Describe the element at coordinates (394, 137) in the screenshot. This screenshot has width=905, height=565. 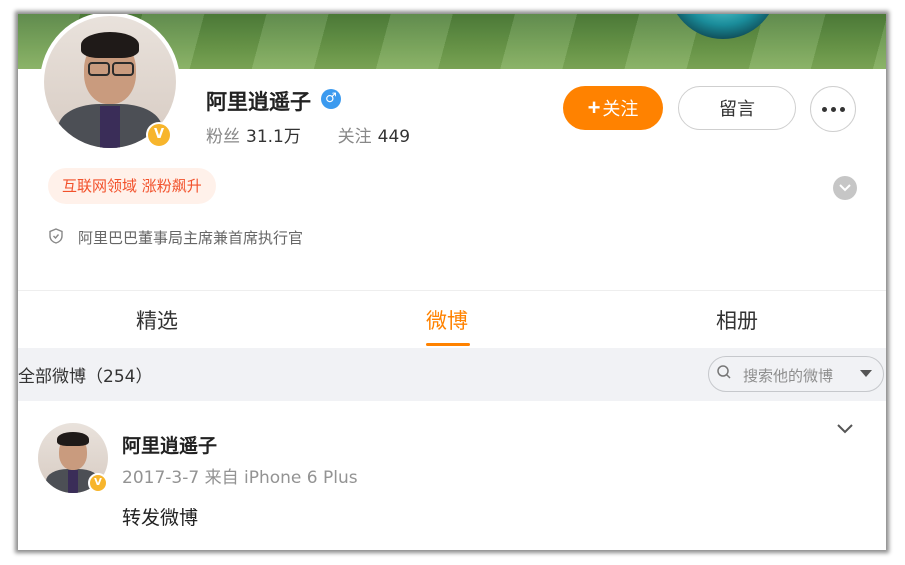
I see `following-count: 449` at that location.